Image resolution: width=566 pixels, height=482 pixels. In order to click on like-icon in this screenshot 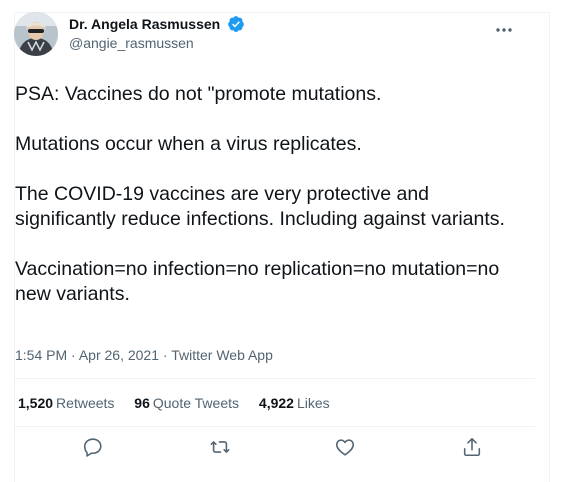, I will do `click(345, 447)`.